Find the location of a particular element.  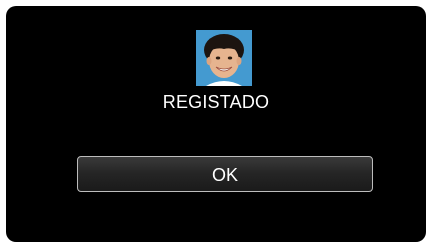

registered-status-text: REGISTADO is located at coordinates (216, 102).